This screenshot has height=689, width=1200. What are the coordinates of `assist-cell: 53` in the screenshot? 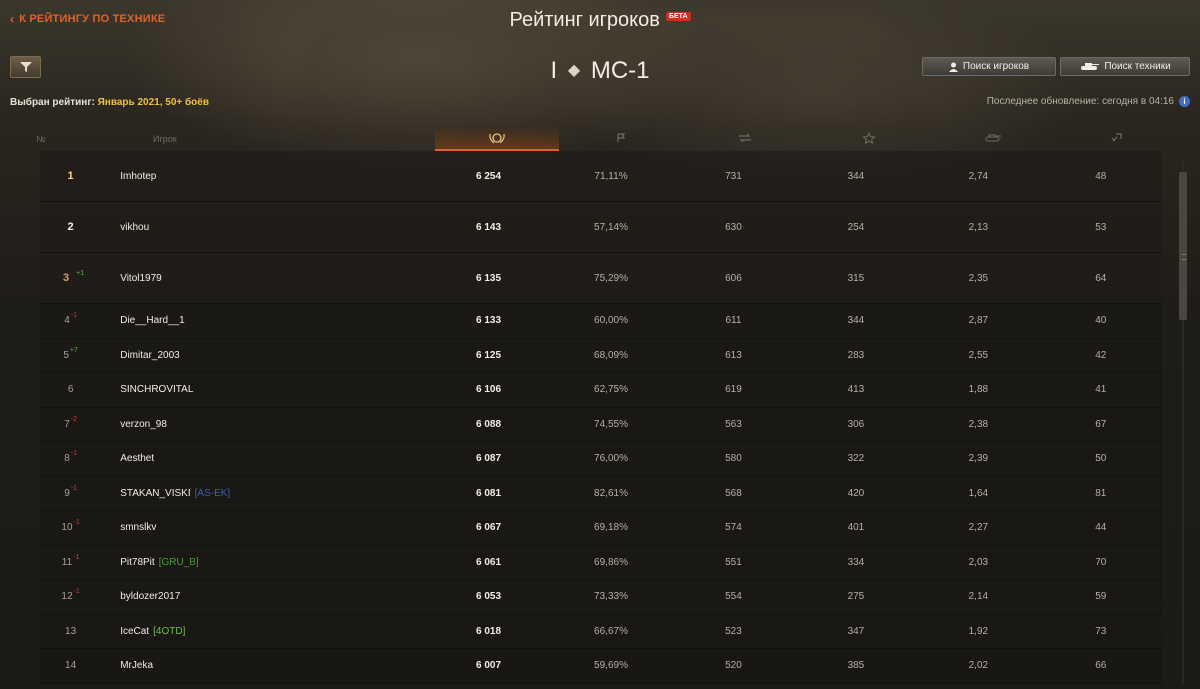 It's located at (1101, 227).